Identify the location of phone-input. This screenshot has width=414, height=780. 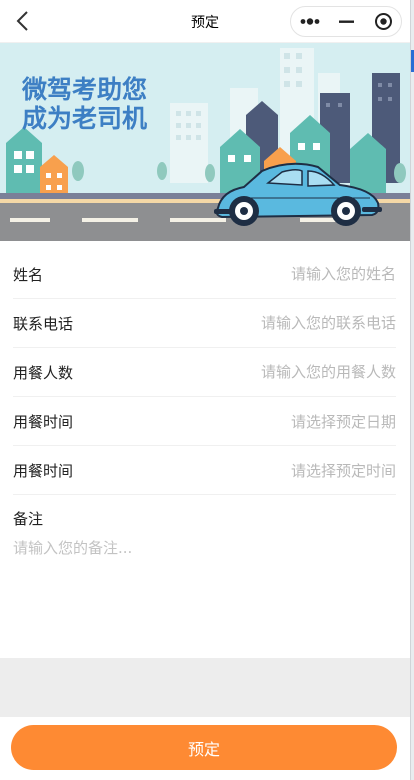
(281, 323).